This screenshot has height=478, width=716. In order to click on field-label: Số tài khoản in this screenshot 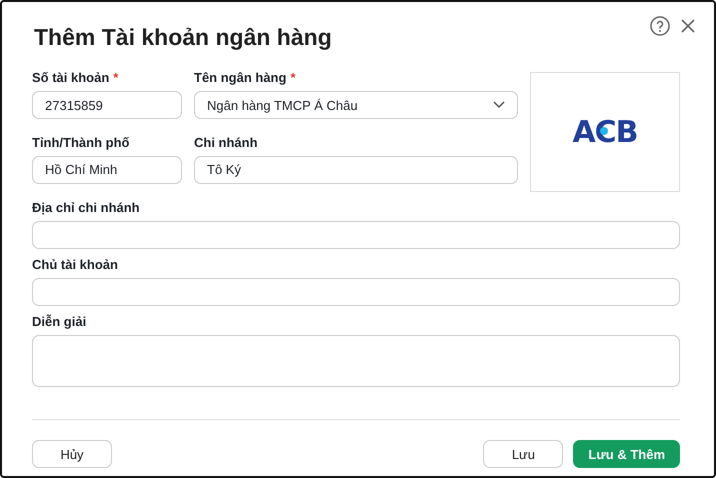, I will do `click(71, 77)`.